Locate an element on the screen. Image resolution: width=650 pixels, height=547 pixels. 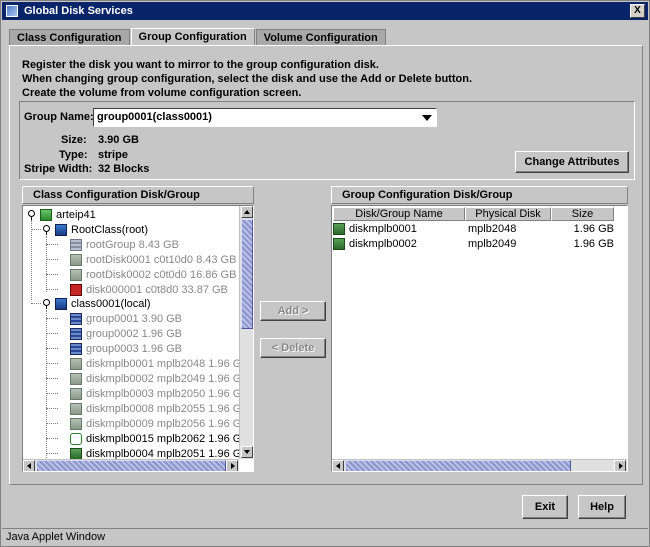
tree-node-class0001: class0001(local) is located at coordinates (108, 303).